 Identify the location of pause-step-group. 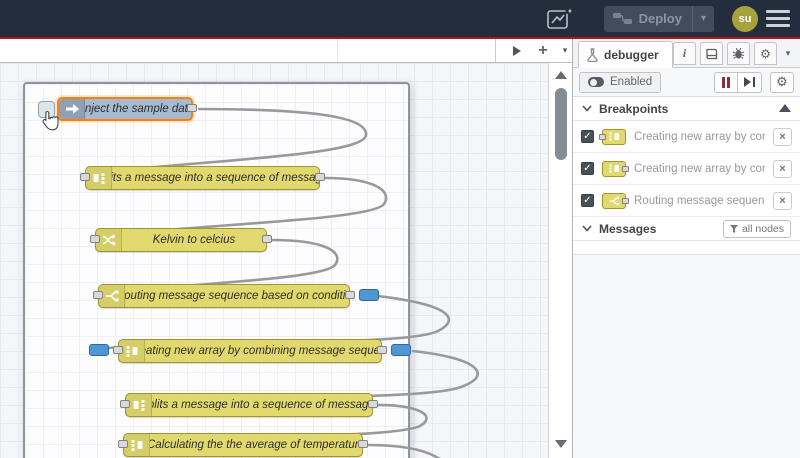
(738, 82).